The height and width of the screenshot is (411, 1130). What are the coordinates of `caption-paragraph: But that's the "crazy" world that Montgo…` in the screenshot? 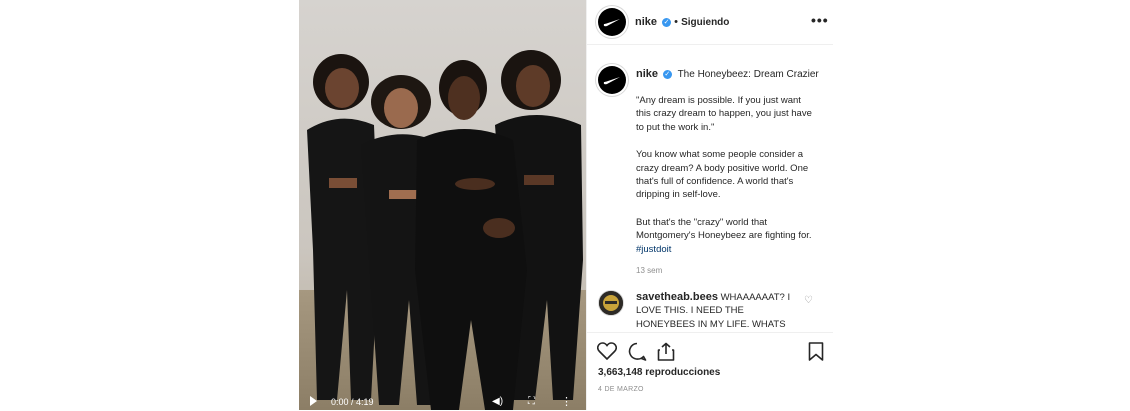 It's located at (727, 236).